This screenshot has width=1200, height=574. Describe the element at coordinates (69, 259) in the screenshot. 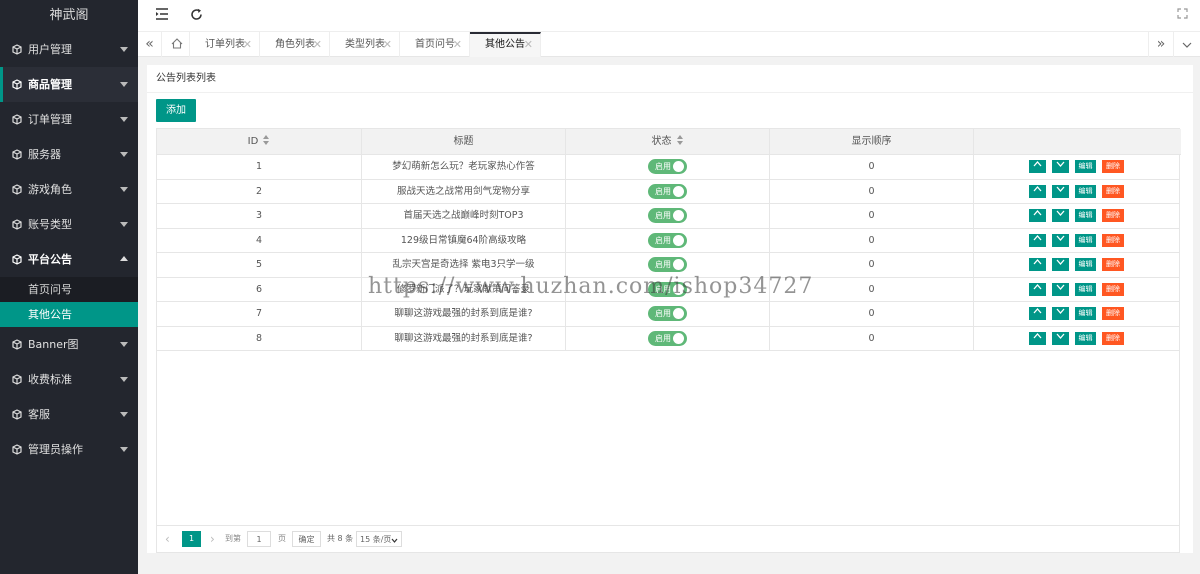

I see `sidebar-item-announcements: 平台公告` at that location.